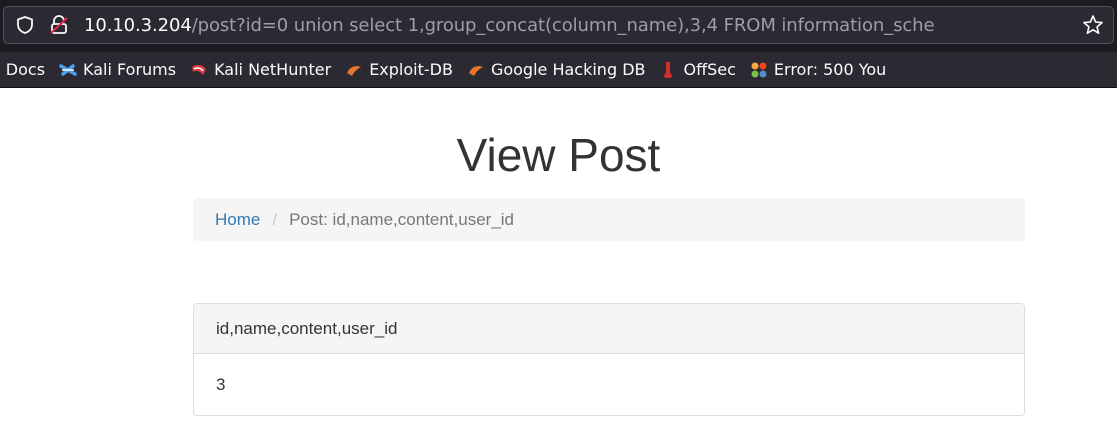 The width and height of the screenshot is (1117, 442). I want to click on breadcrumb-active: Post: id,name,content,user_id, so click(402, 219).